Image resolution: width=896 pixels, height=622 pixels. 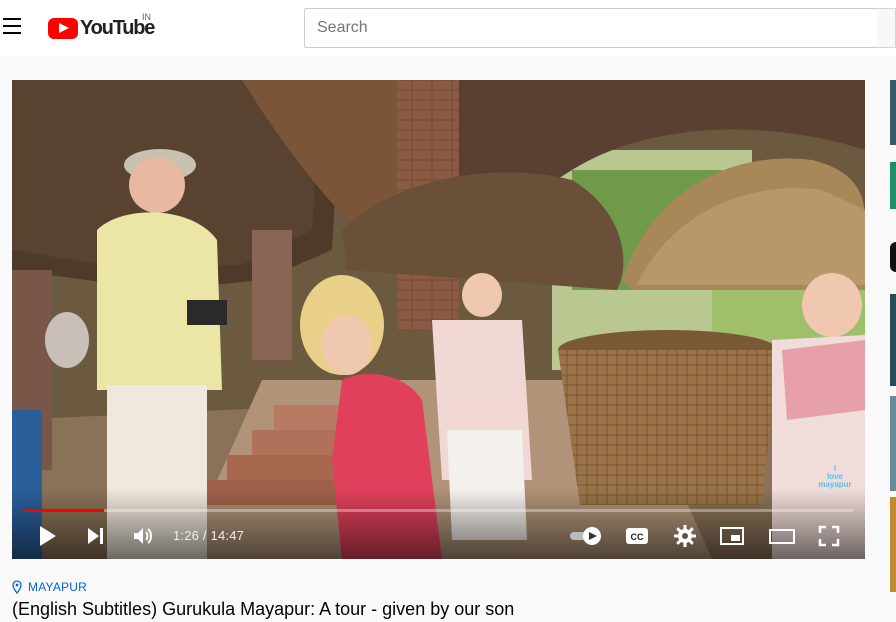 I want to click on search-box, so click(x=591, y=28).